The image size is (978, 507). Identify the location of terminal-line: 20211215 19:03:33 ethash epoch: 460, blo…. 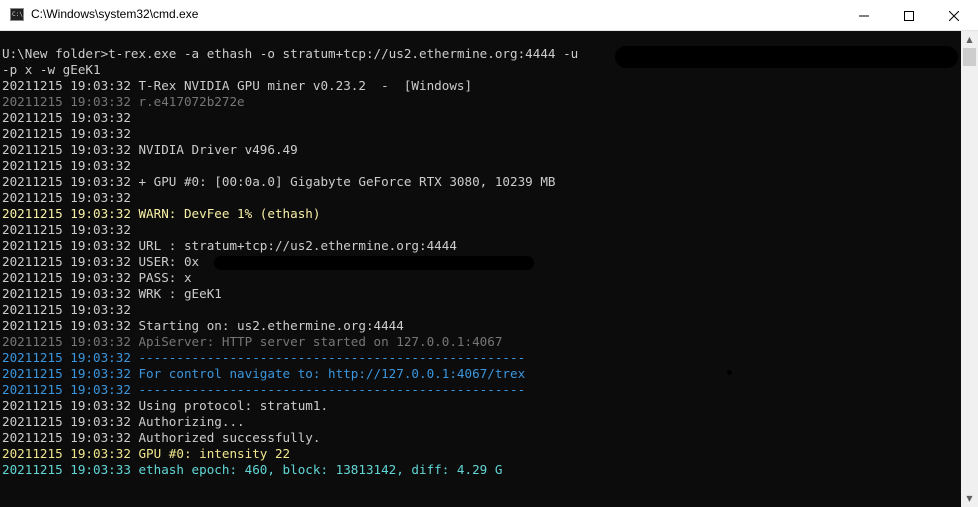
(252, 469).